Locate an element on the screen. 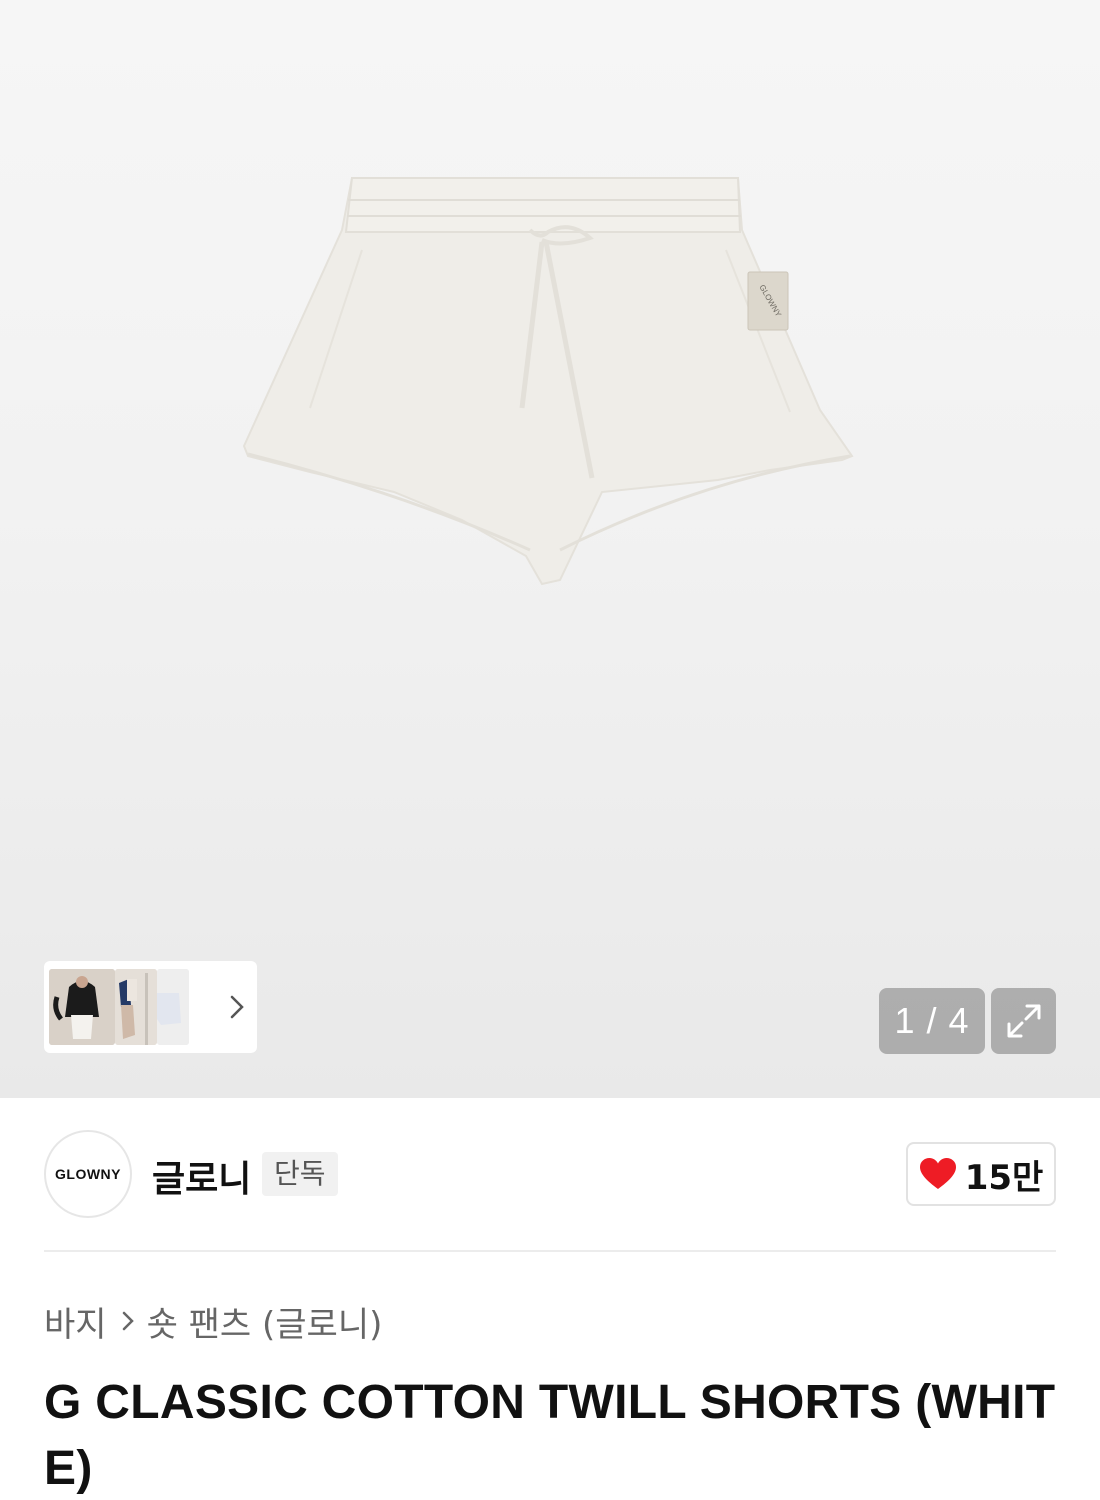 This screenshot has height=1500, width=1100. divider is located at coordinates (550, 1251).